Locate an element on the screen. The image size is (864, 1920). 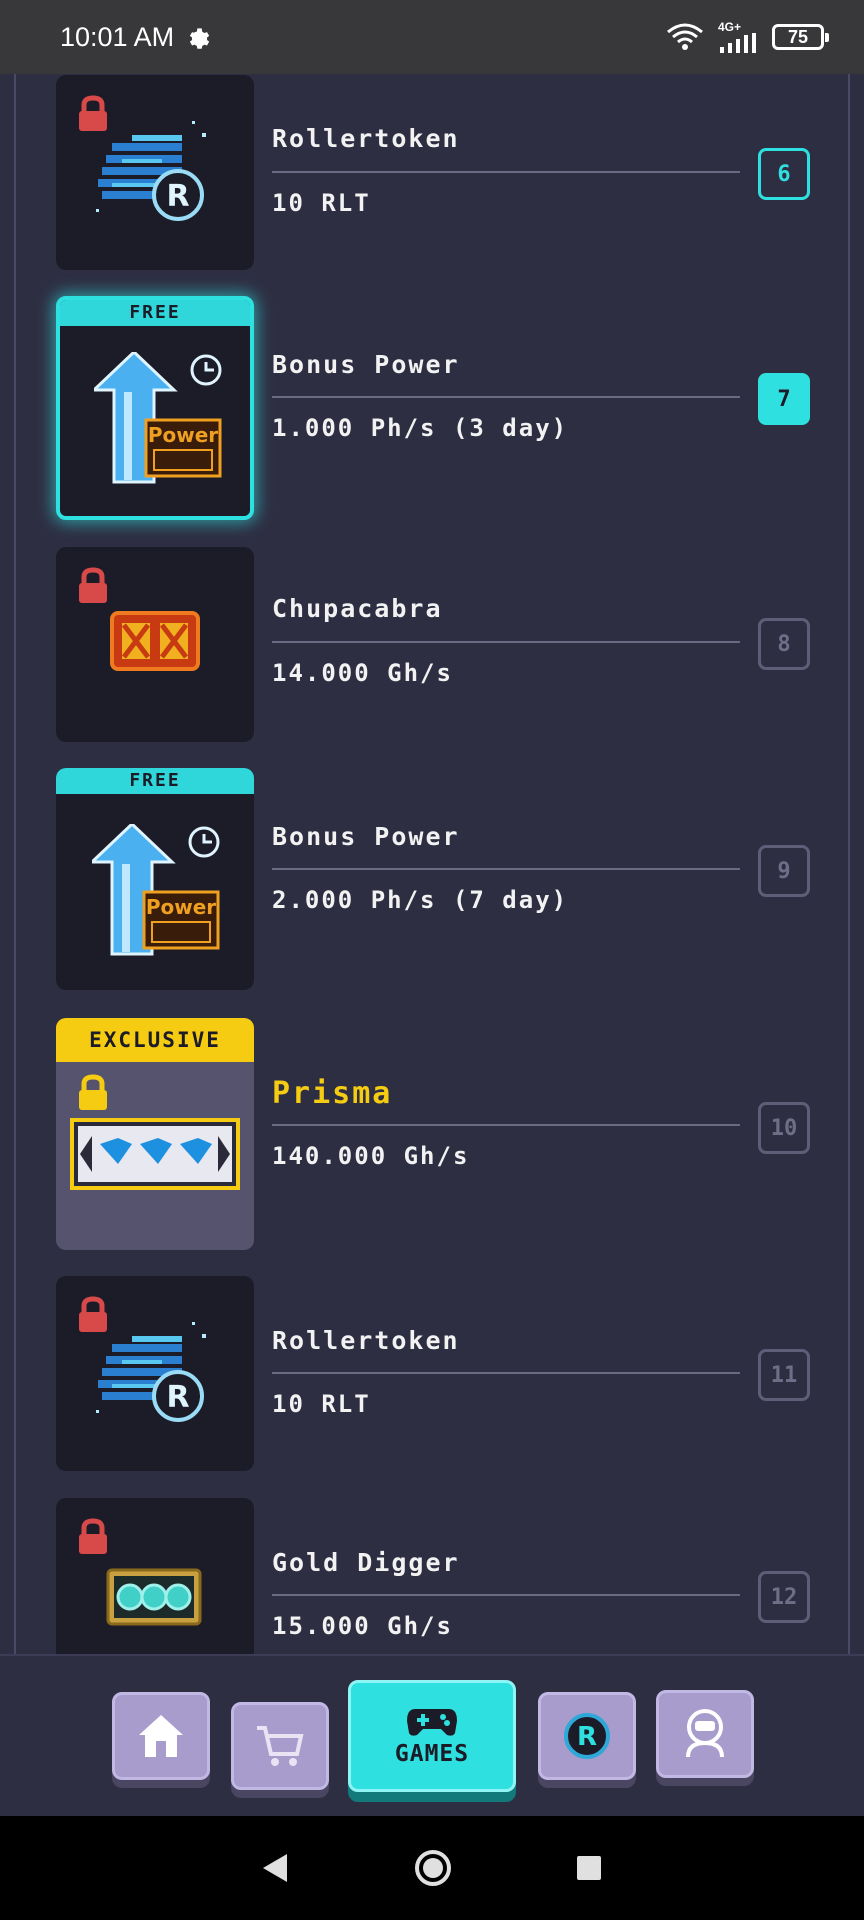
step-badge: 9 is located at coordinates (784, 871).